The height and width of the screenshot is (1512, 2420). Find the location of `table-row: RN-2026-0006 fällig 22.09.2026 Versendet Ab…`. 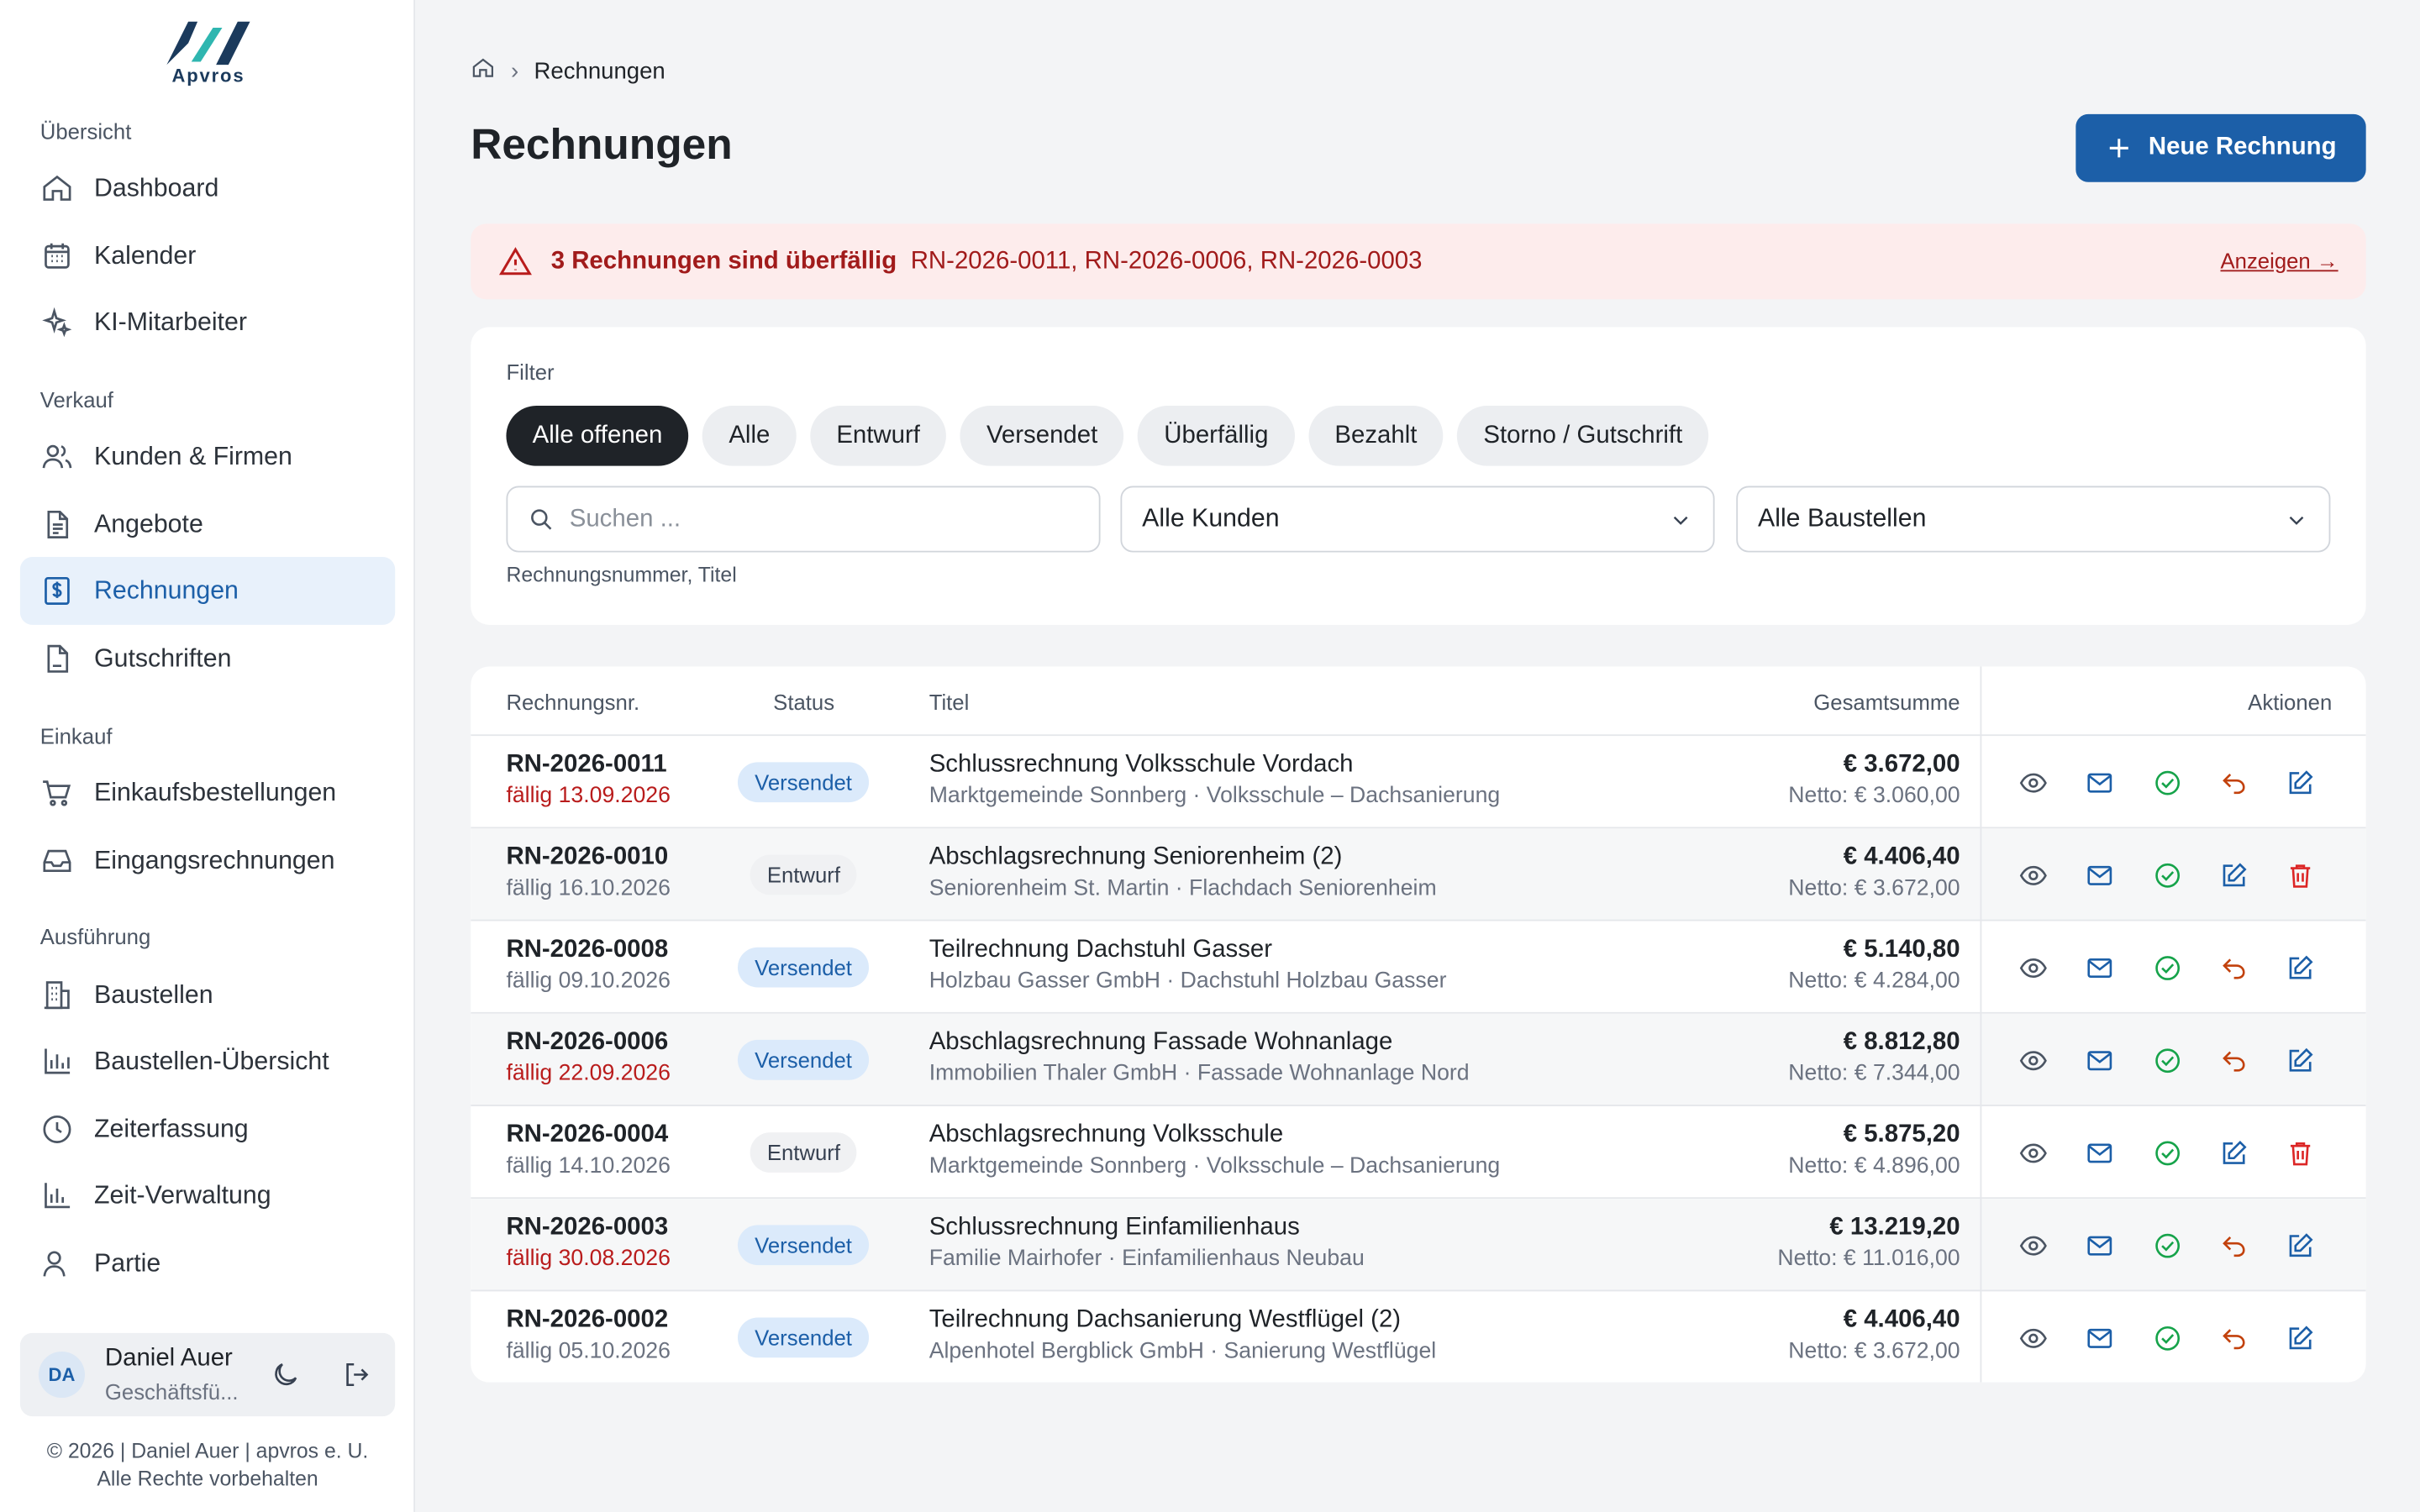

table-row: RN-2026-0006 fällig 22.09.2026 Versendet Ab… is located at coordinates (1418, 1059).